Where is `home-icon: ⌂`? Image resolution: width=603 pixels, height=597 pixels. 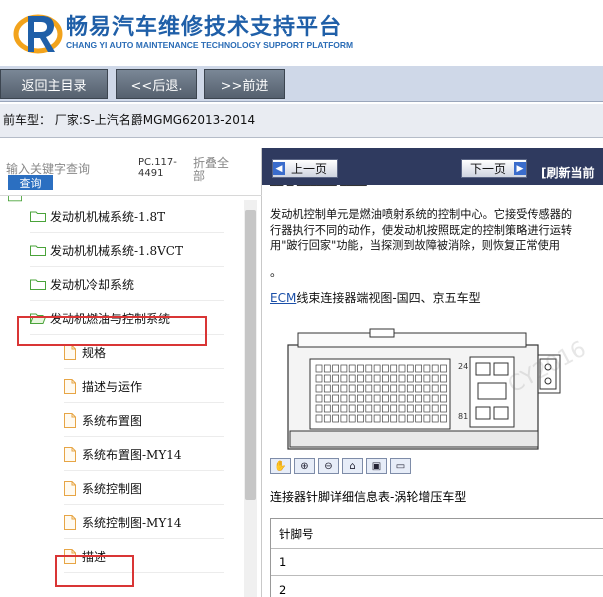
home-icon: ⌂ is located at coordinates (352, 466).